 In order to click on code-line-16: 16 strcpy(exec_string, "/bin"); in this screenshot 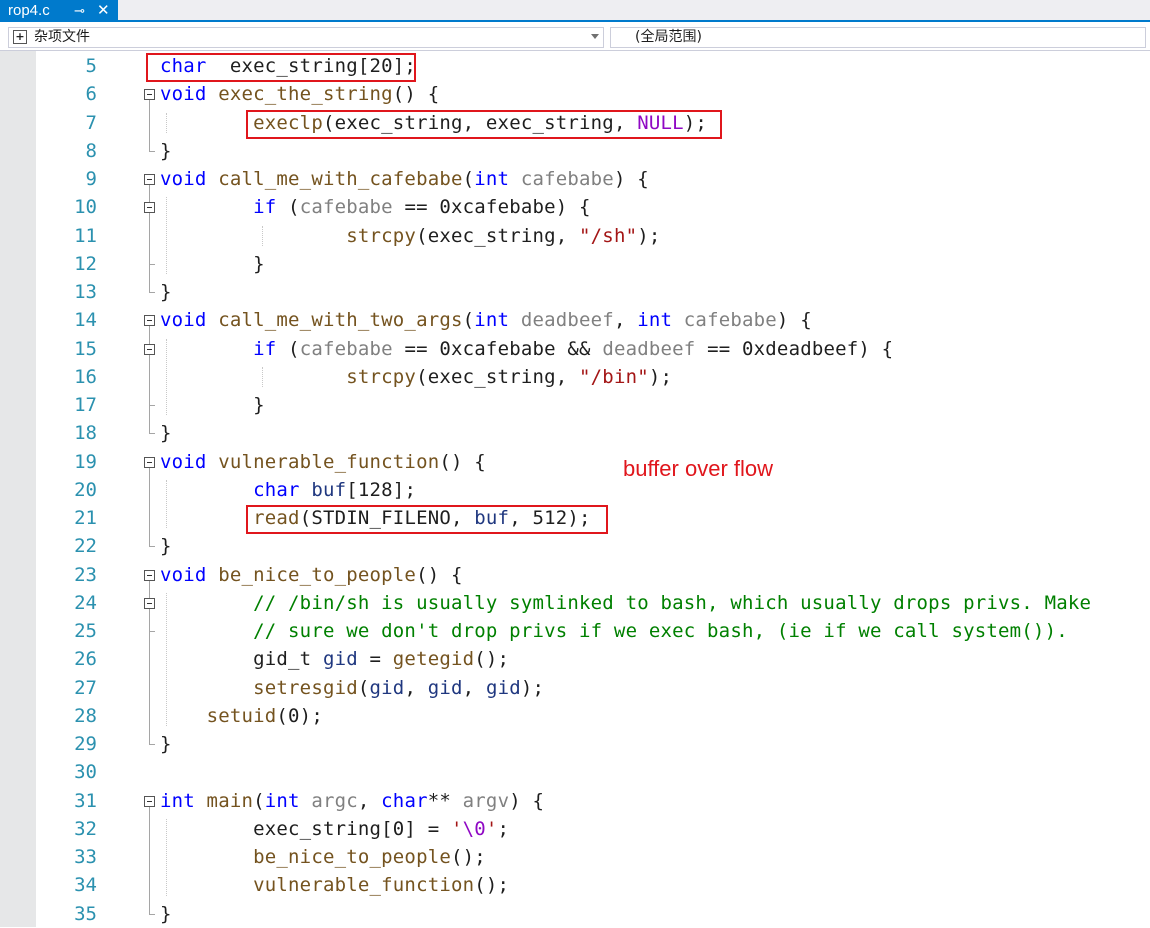, I will do `click(575, 377)`.